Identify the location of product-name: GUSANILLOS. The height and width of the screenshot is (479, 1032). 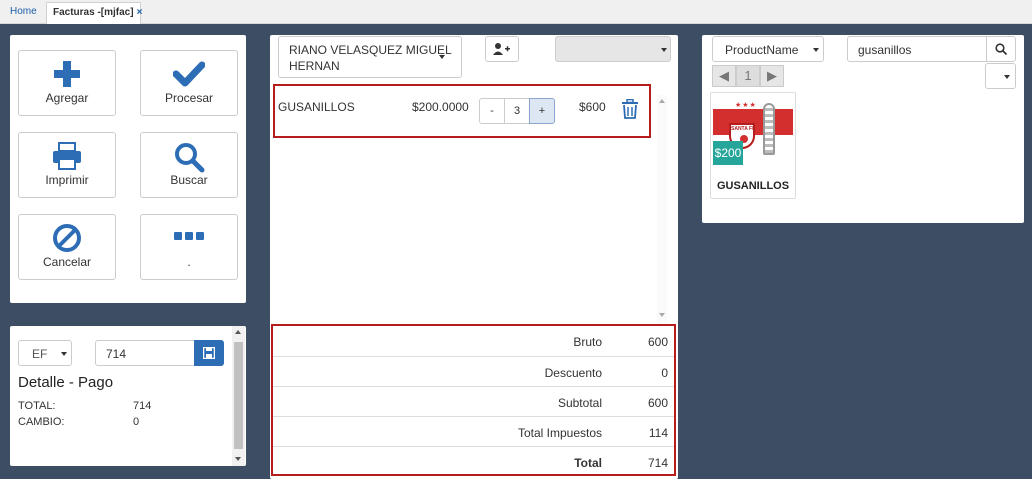
(753, 186).